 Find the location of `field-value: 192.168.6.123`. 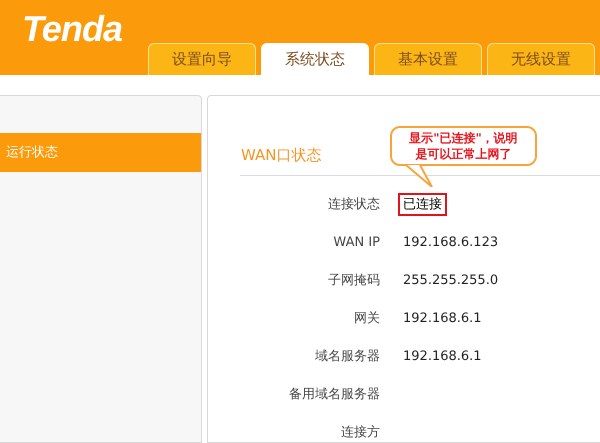

field-value: 192.168.6.123 is located at coordinates (450, 243).